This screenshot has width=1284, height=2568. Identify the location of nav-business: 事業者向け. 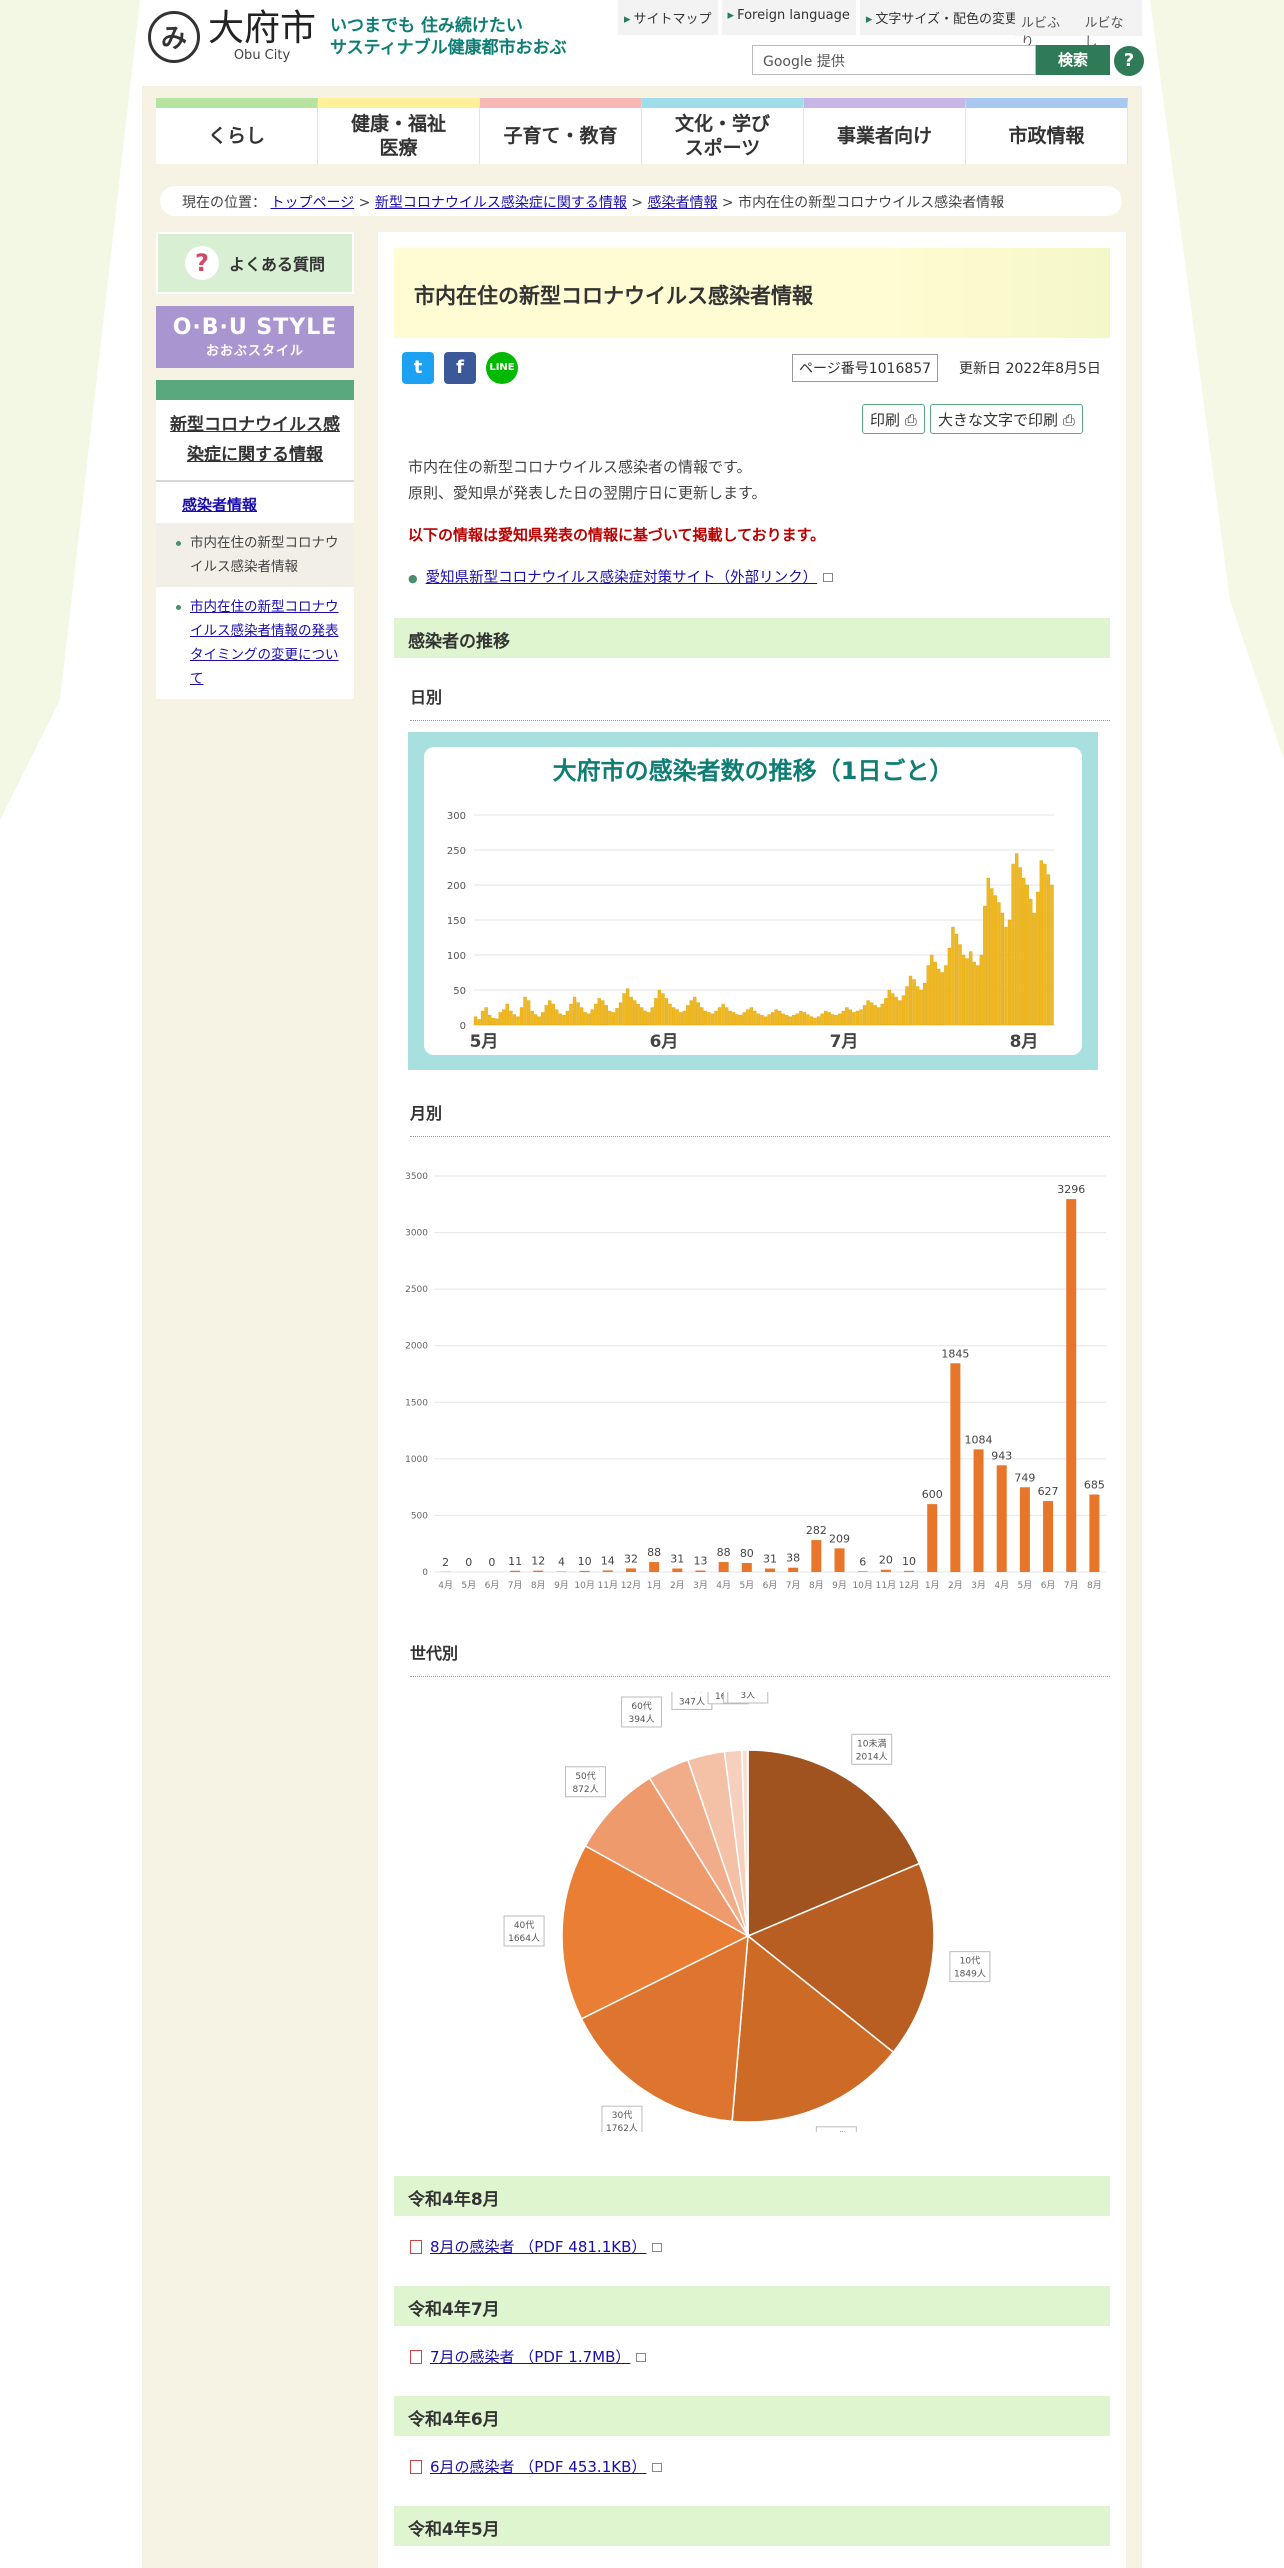
(885, 131).